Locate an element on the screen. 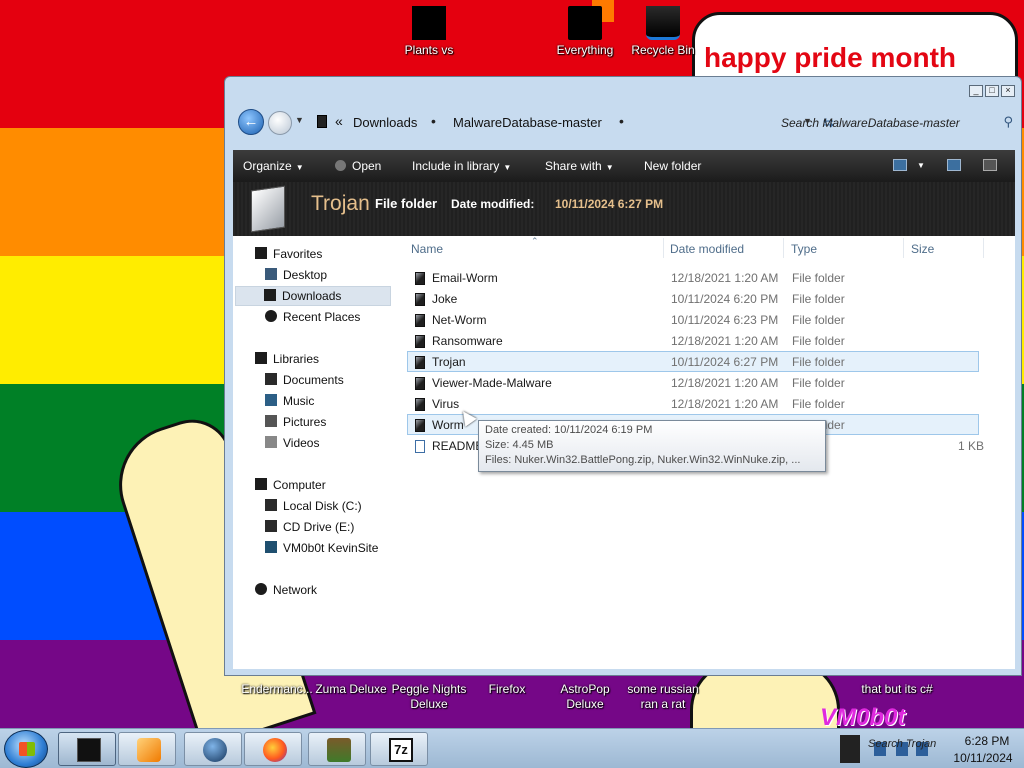 The image size is (1024, 768). view-options-dropdown: ▼ is located at coordinates (921, 165).